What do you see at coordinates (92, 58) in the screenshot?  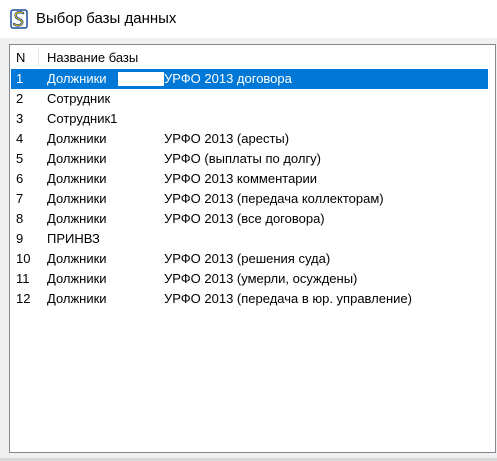 I see `column-header-name: Название базы` at bounding box center [92, 58].